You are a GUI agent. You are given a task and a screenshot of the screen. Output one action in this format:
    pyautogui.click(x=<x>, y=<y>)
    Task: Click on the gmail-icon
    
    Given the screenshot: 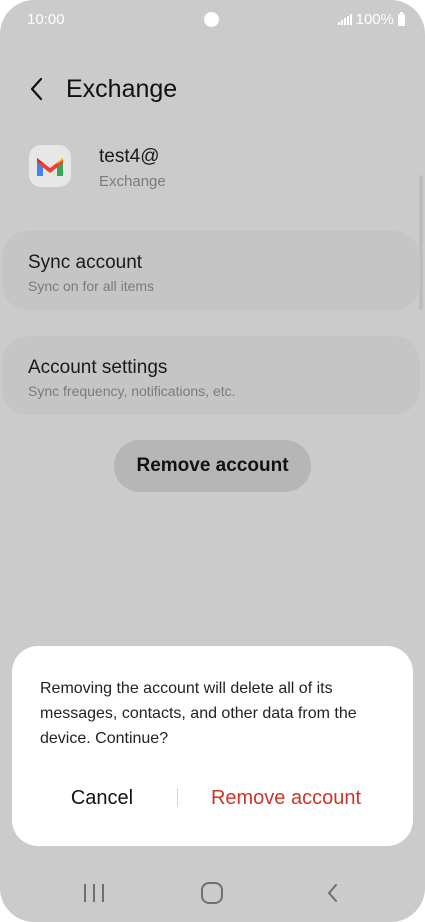 What is the action you would take?
    pyautogui.click(x=50, y=166)
    